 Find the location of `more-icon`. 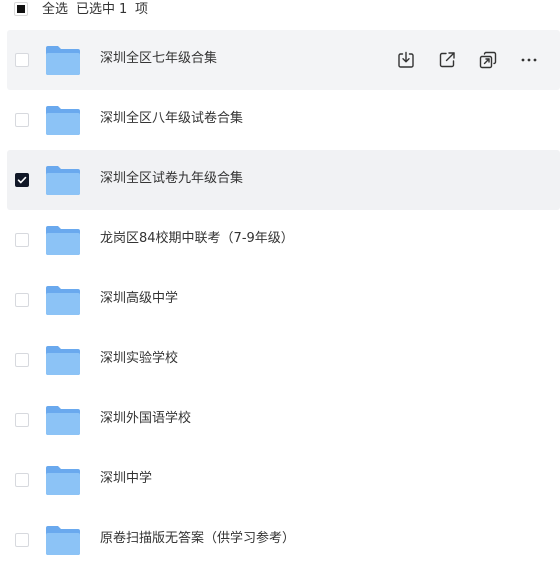

more-icon is located at coordinates (529, 60).